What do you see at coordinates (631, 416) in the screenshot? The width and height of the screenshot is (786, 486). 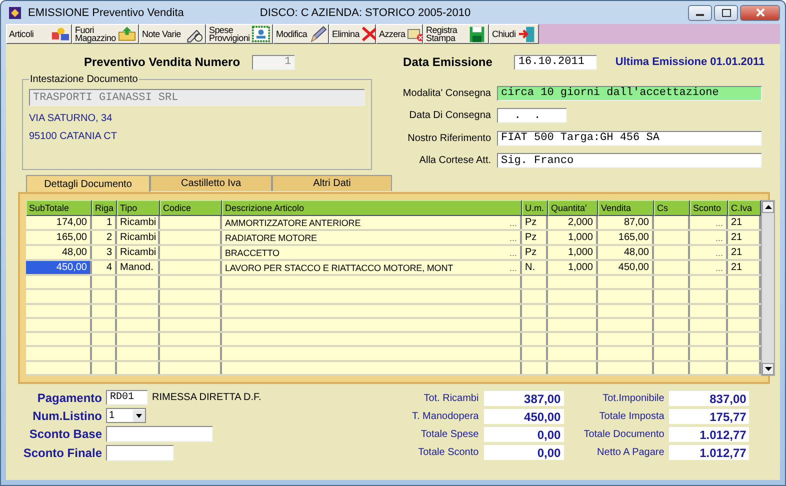 I see `total-label: Totale Imposta` at bounding box center [631, 416].